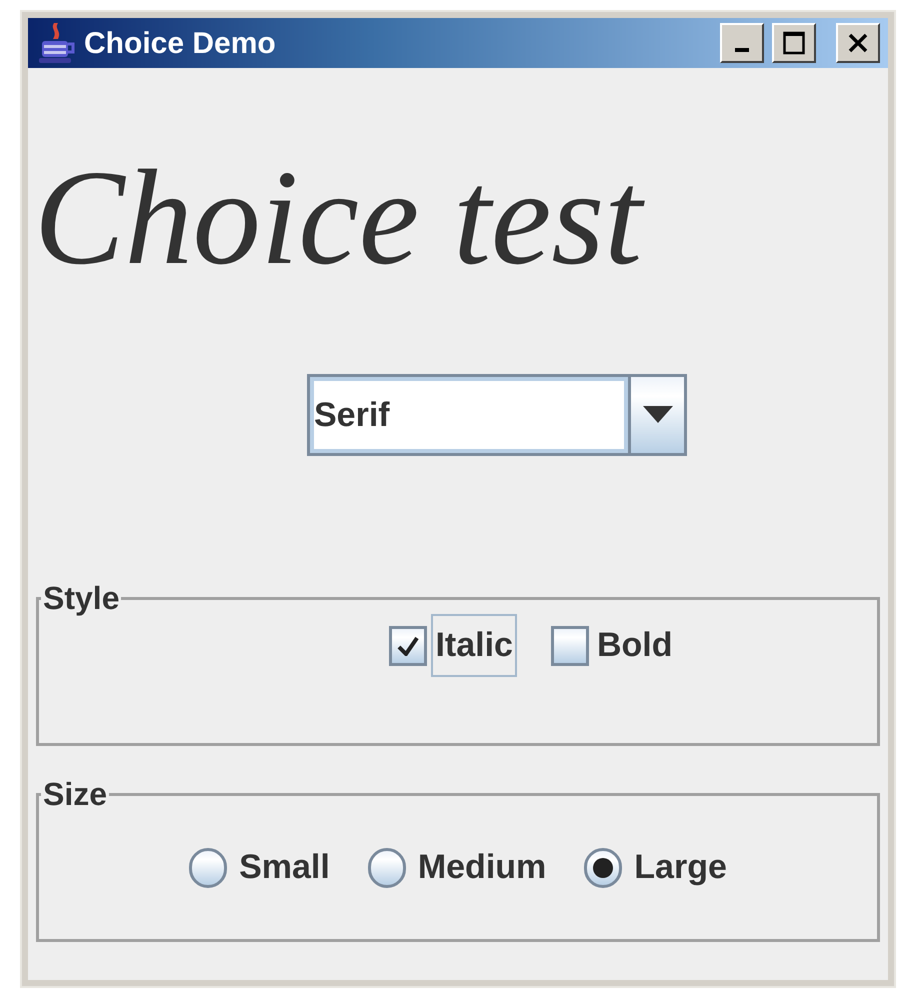 The height and width of the screenshot is (990, 898). Describe the element at coordinates (474, 645) in the screenshot. I see `checkbox-label: Italic` at that location.